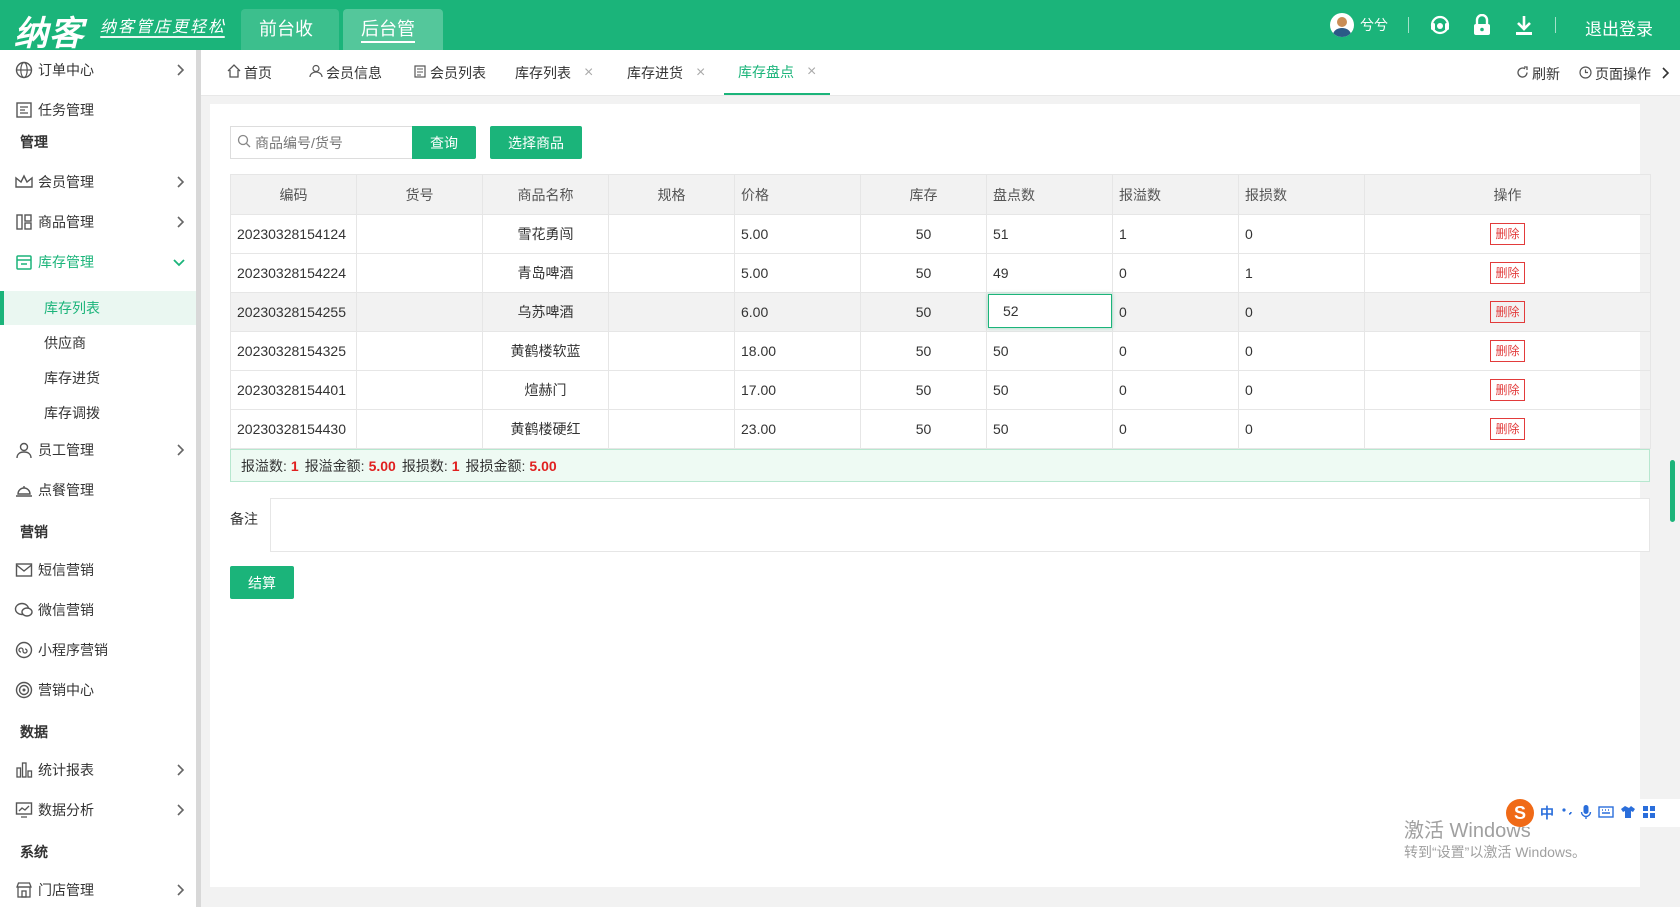 The image size is (1680, 907). What do you see at coordinates (1649, 813) in the screenshot?
I see `toolbox-grid-icon` at bounding box center [1649, 813].